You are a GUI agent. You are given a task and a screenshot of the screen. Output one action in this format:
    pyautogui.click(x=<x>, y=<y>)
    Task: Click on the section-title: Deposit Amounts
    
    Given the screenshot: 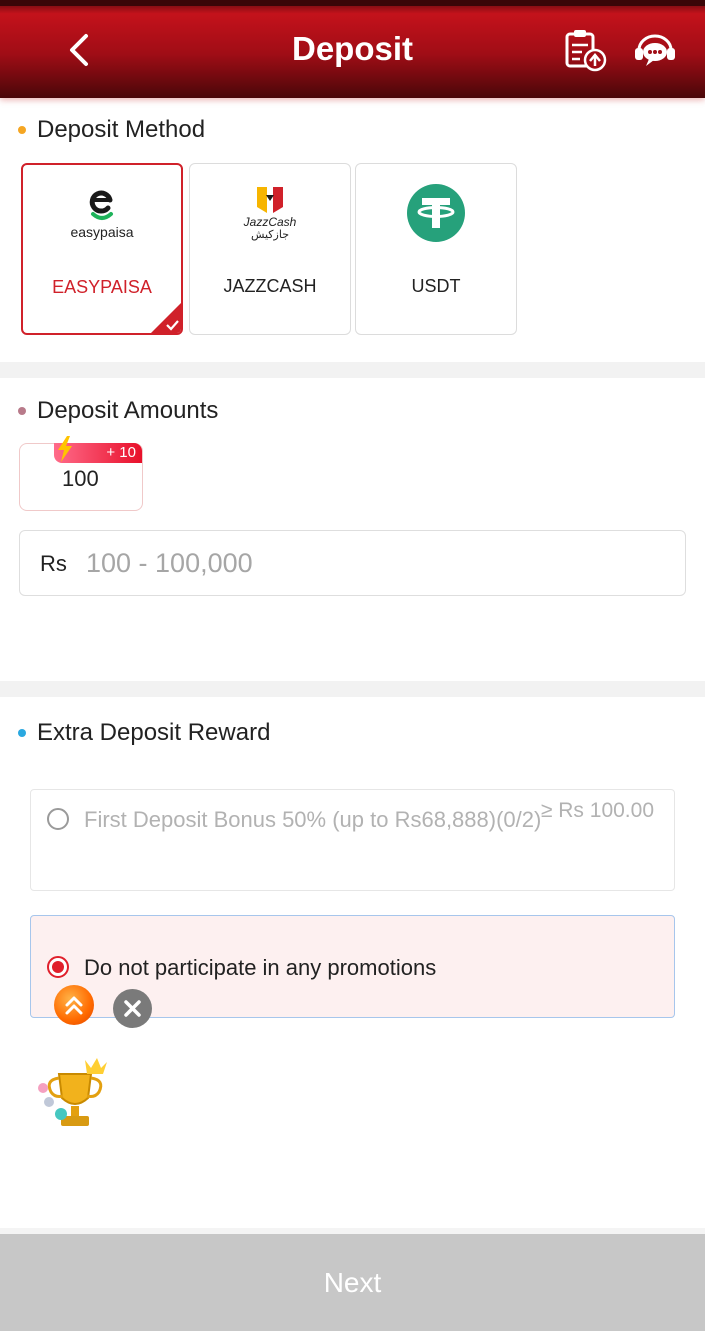 What is the action you would take?
    pyautogui.click(x=128, y=410)
    